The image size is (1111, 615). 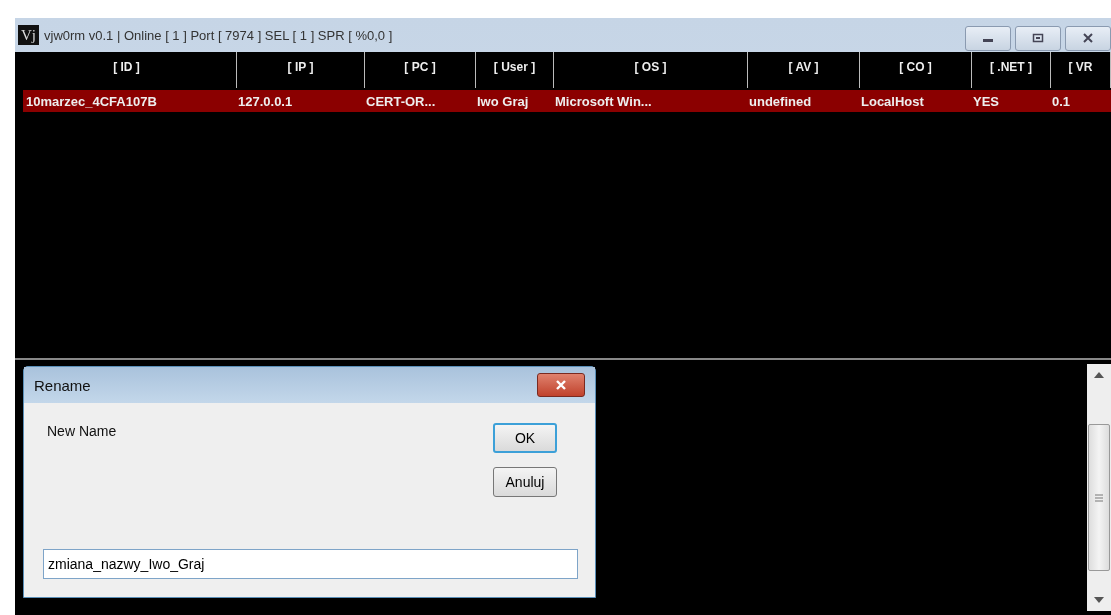 I want to click on app-icon: Vj, so click(x=28, y=35).